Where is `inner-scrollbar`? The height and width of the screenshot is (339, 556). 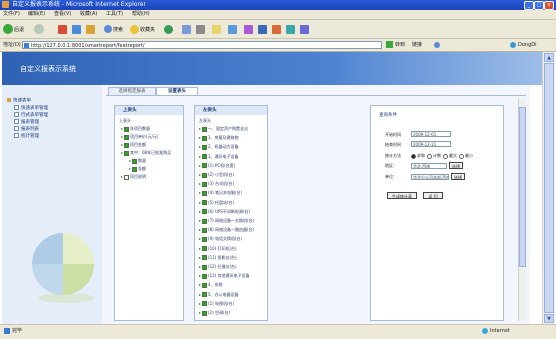 inner-scrollbar is located at coordinates (522, 210).